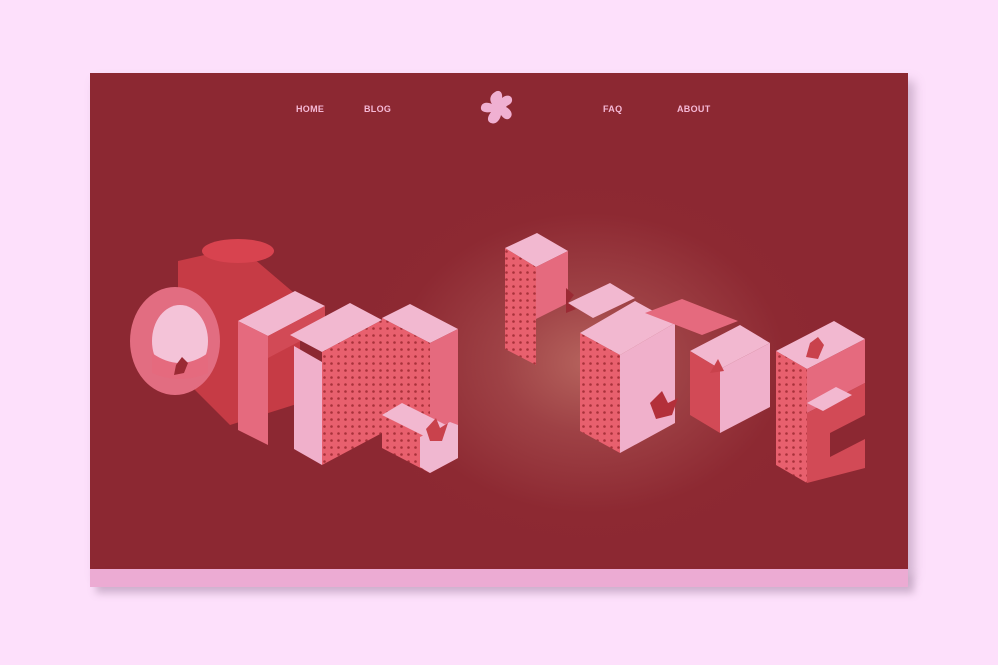 Image resolution: width=998 pixels, height=665 pixels. I want to click on letter-n-block, so click(310, 378).